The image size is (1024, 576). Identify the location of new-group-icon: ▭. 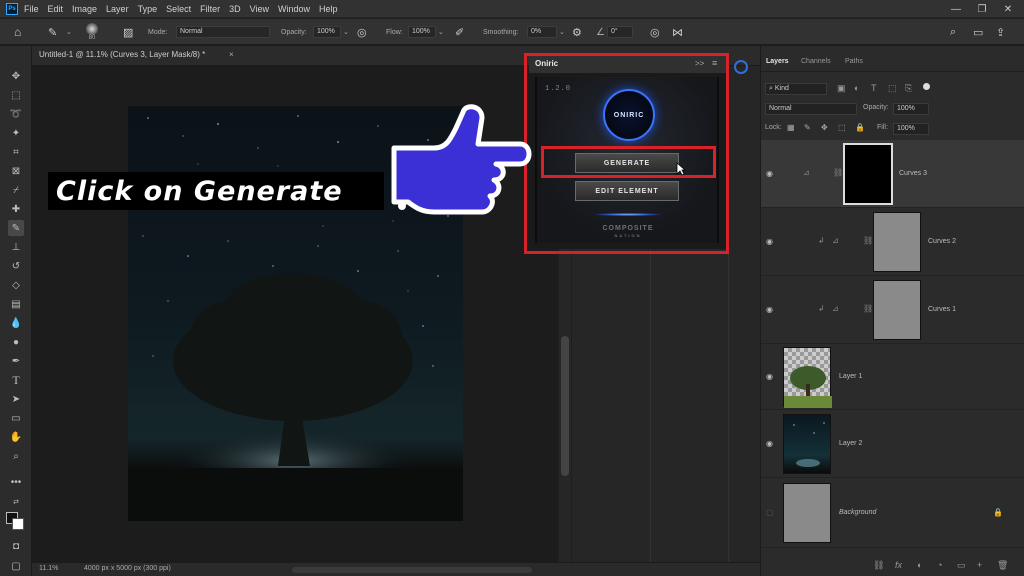
(961, 565).